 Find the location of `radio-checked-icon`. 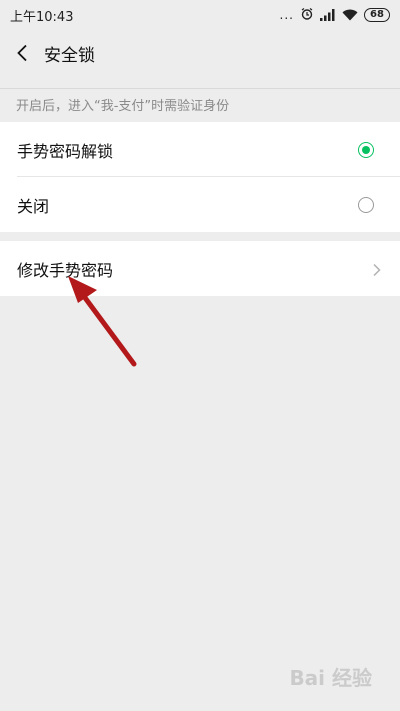

radio-checked-icon is located at coordinates (366, 149).